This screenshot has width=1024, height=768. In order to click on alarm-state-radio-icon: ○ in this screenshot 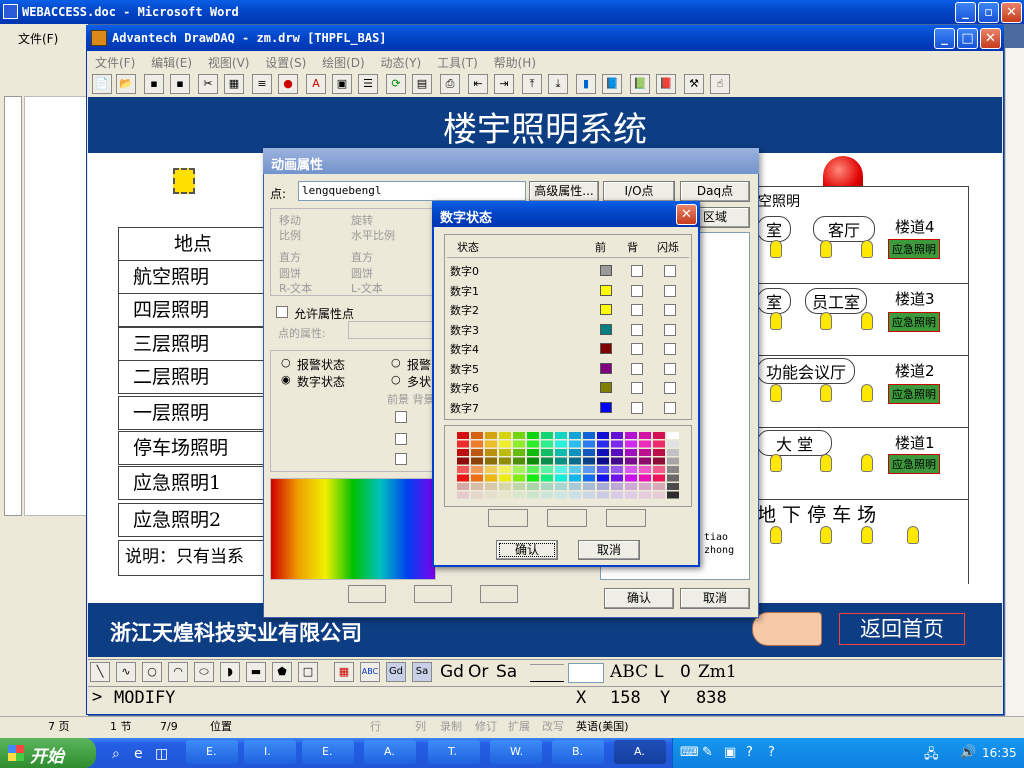, I will do `click(286, 362)`.